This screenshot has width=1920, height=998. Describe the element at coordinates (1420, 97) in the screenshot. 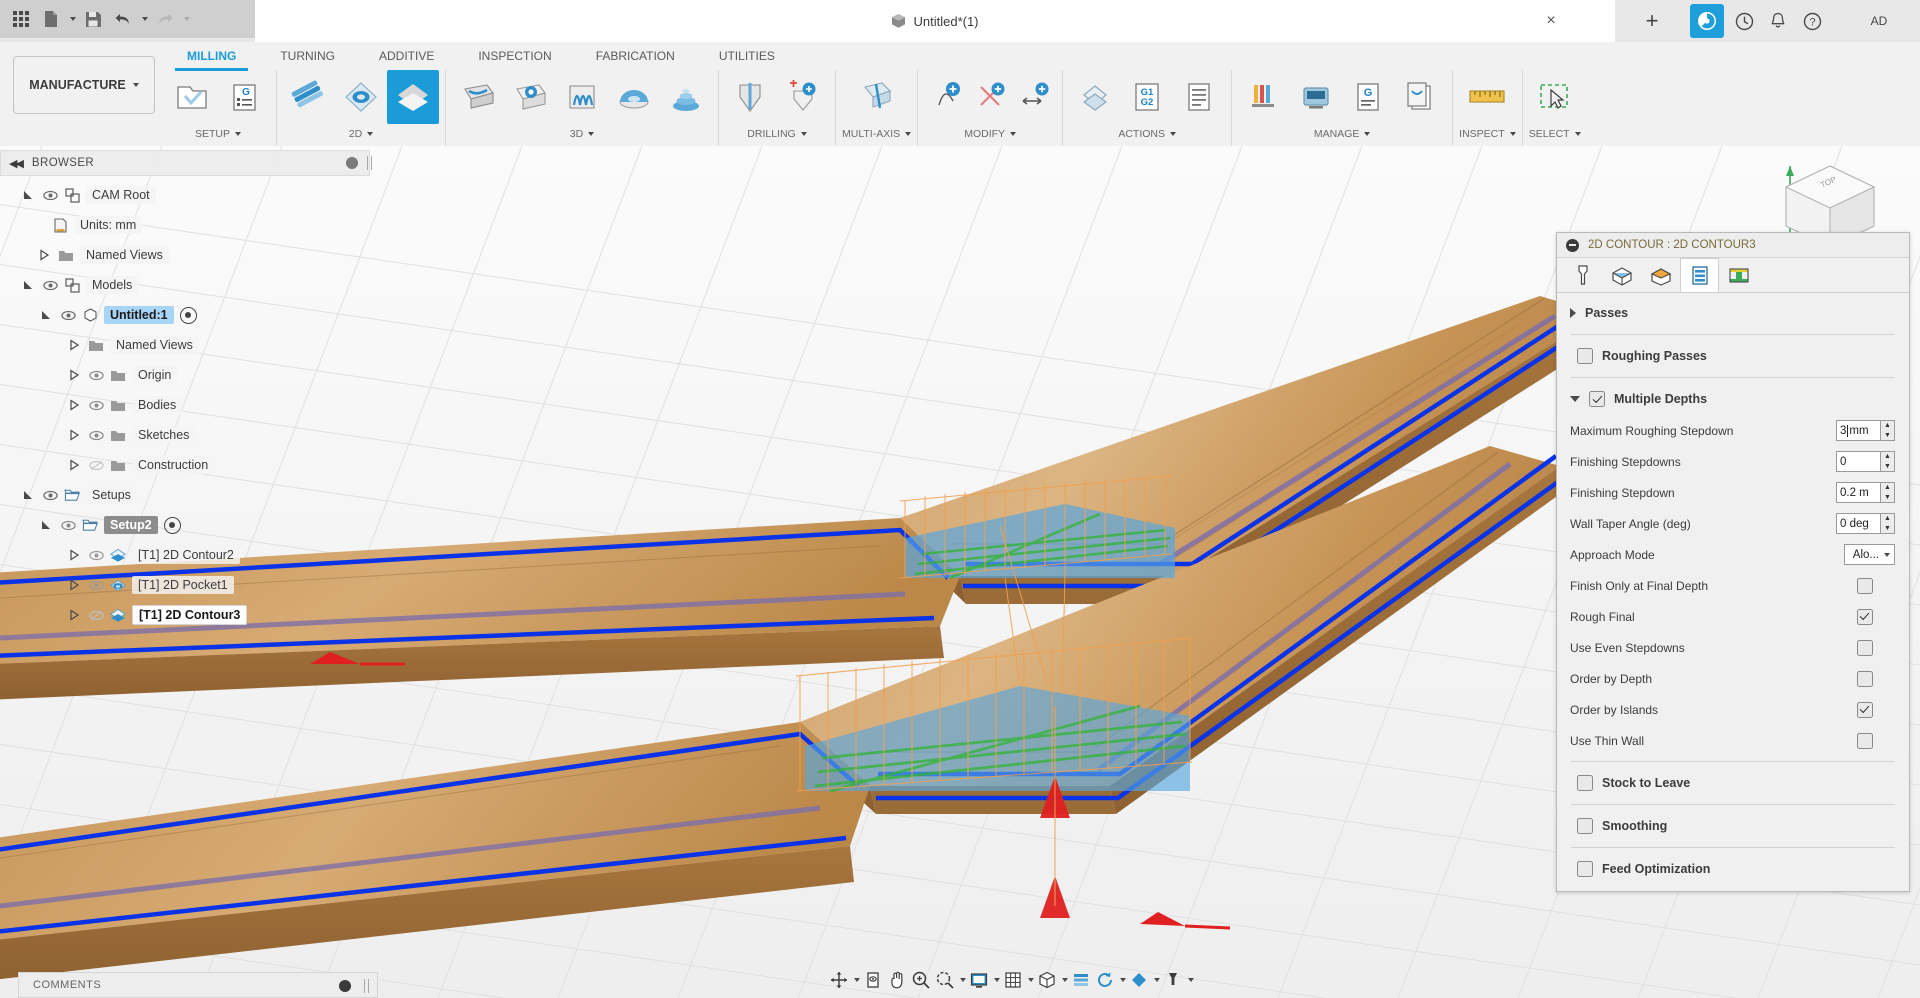

I see `nc-programs-icon` at that location.